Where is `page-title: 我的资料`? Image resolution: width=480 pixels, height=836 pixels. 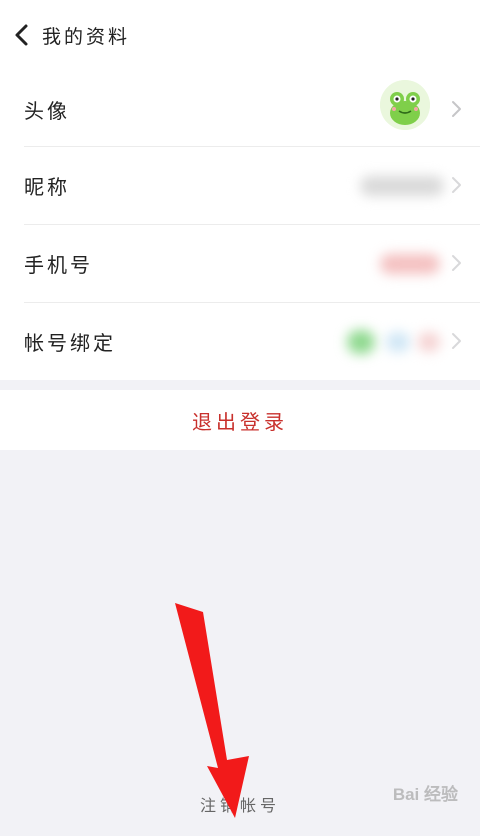
page-title: 我的资料 is located at coordinates (86, 36).